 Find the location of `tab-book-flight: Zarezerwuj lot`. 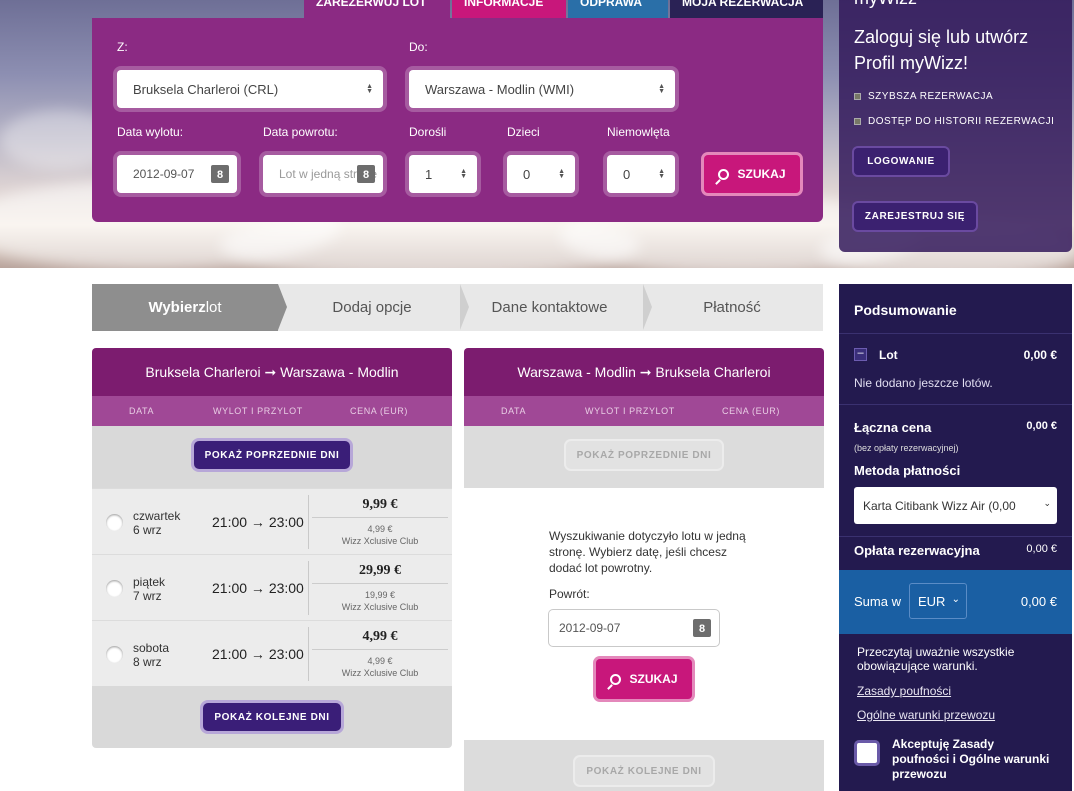

tab-book-flight: Zarezerwuj lot is located at coordinates (377, 9).